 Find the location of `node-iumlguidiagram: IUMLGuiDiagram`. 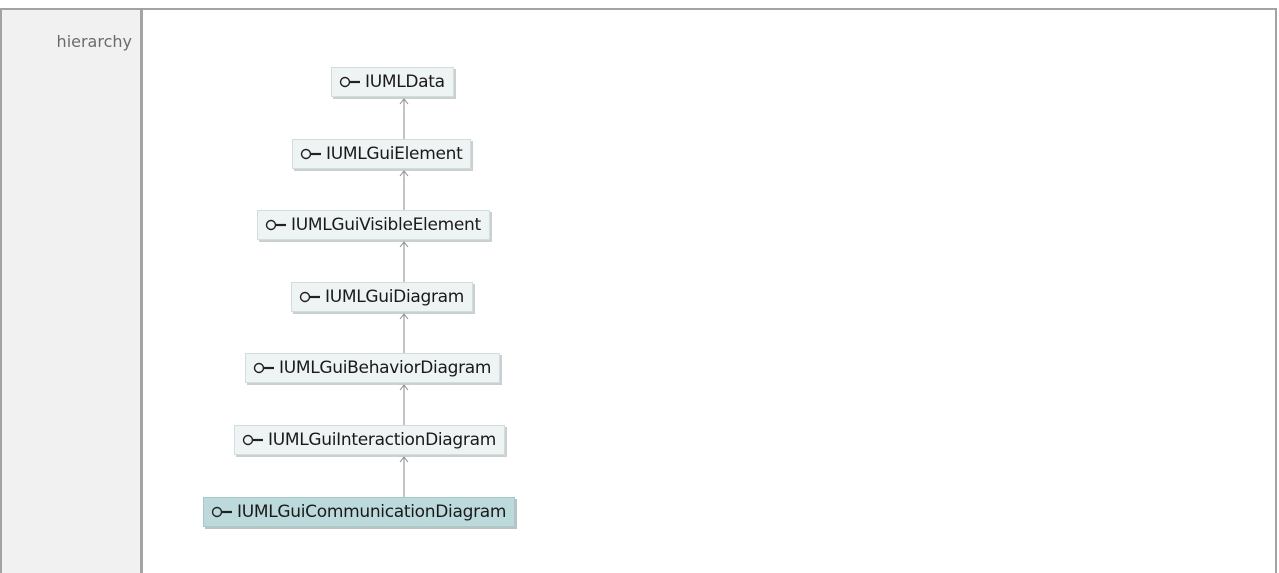

node-iumlguidiagram: IUMLGuiDiagram is located at coordinates (382, 297).